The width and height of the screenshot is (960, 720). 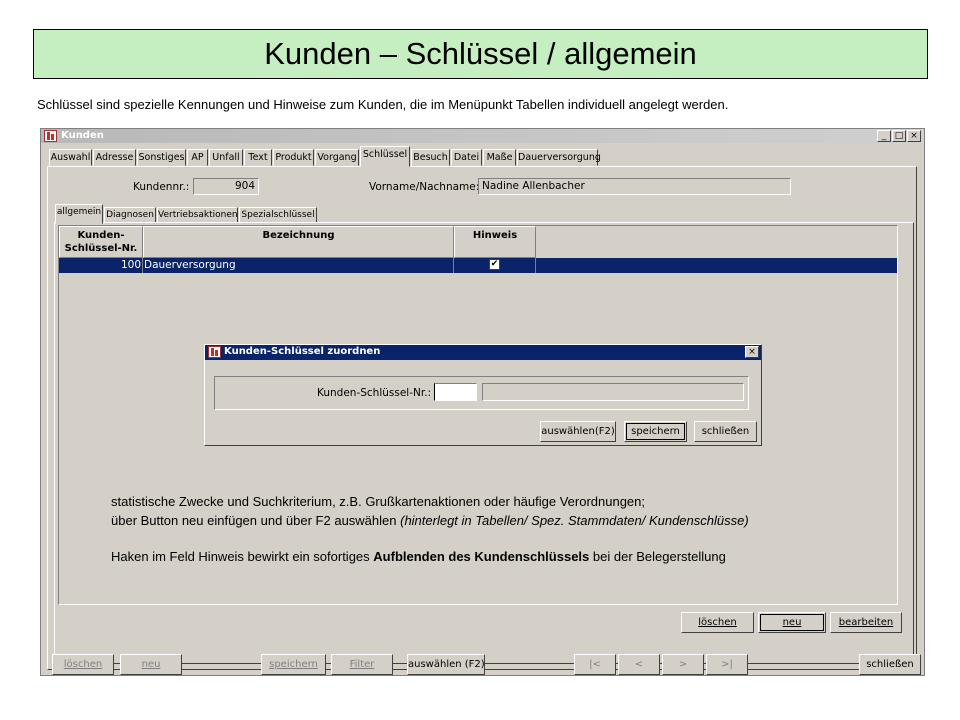 What do you see at coordinates (430, 157) in the screenshot?
I see `tab-besuch: Besuch` at bounding box center [430, 157].